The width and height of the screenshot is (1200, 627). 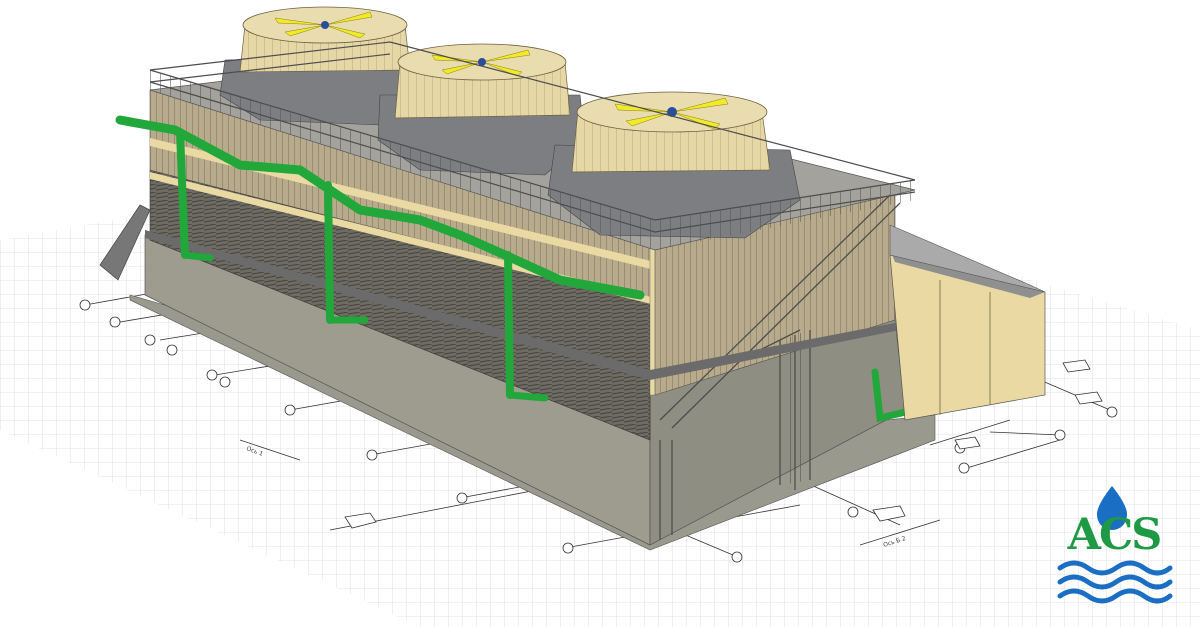 I want to click on pump-house, so click(x=967, y=322).